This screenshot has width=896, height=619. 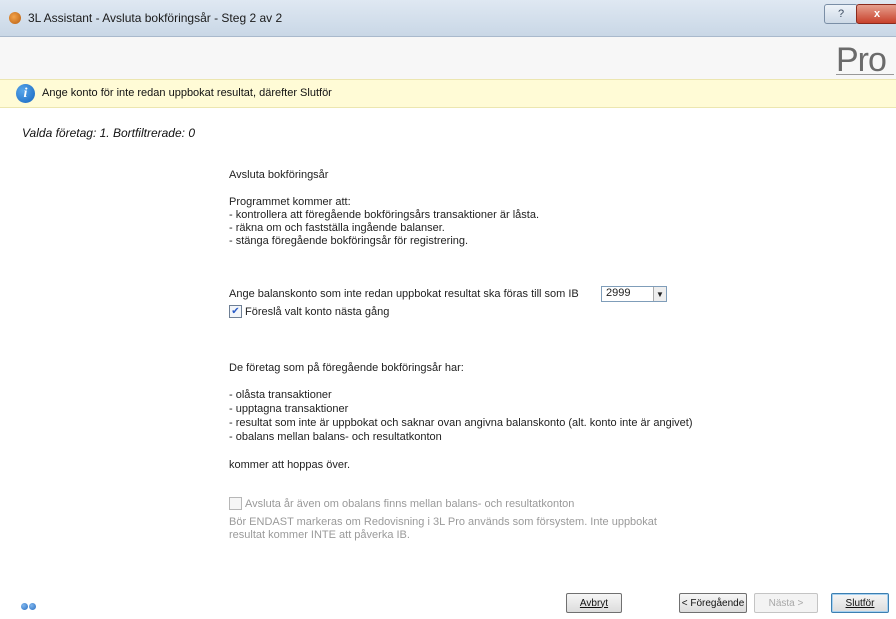 I want to click on finish-label: Slutför, so click(x=860, y=603).